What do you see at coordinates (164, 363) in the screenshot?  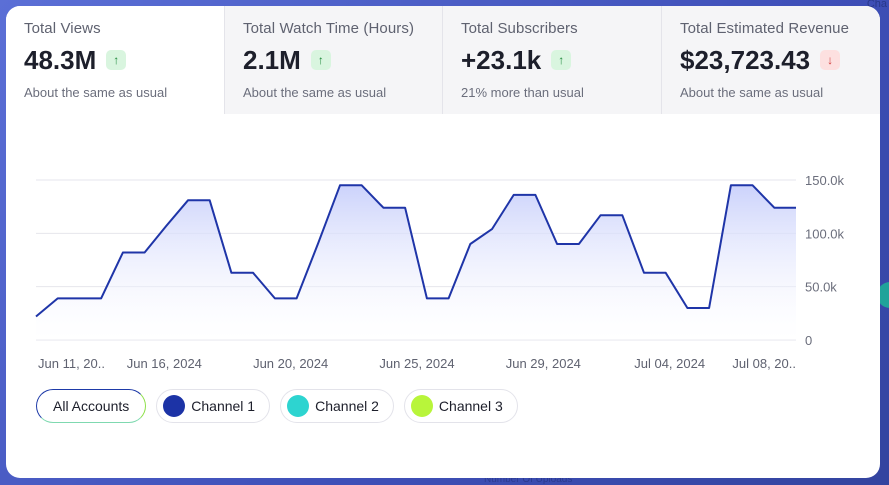 I see `x-tick-label: Jun 16, 2024` at bounding box center [164, 363].